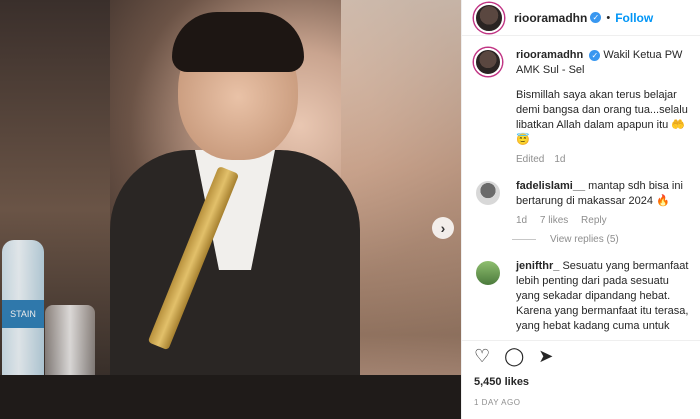 The height and width of the screenshot is (419, 700). Describe the element at coordinates (554, 220) in the screenshot. I see `comment-likes: 7 likes` at that location.